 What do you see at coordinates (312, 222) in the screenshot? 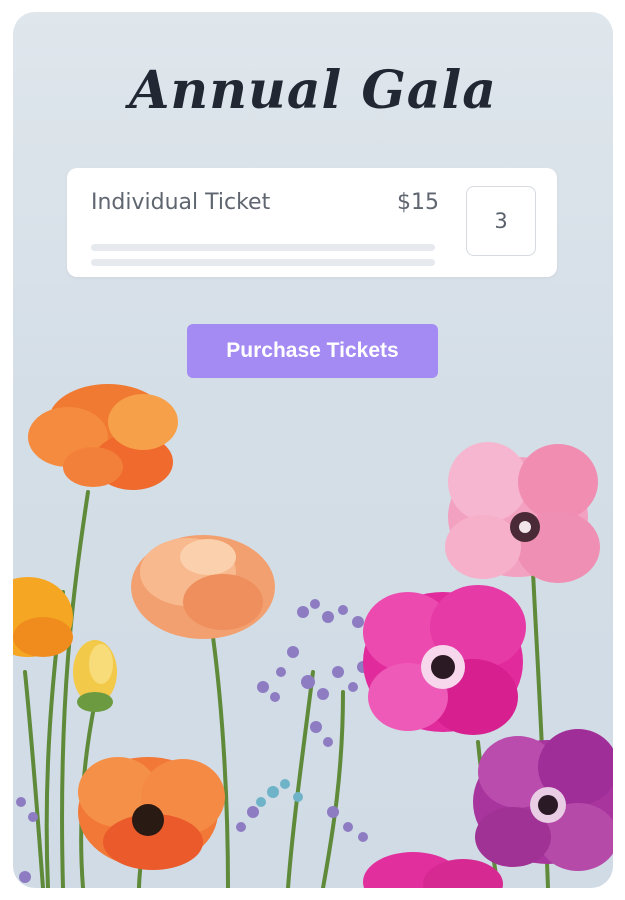
I see `ticket-option: Individual Ticket $15` at bounding box center [312, 222].